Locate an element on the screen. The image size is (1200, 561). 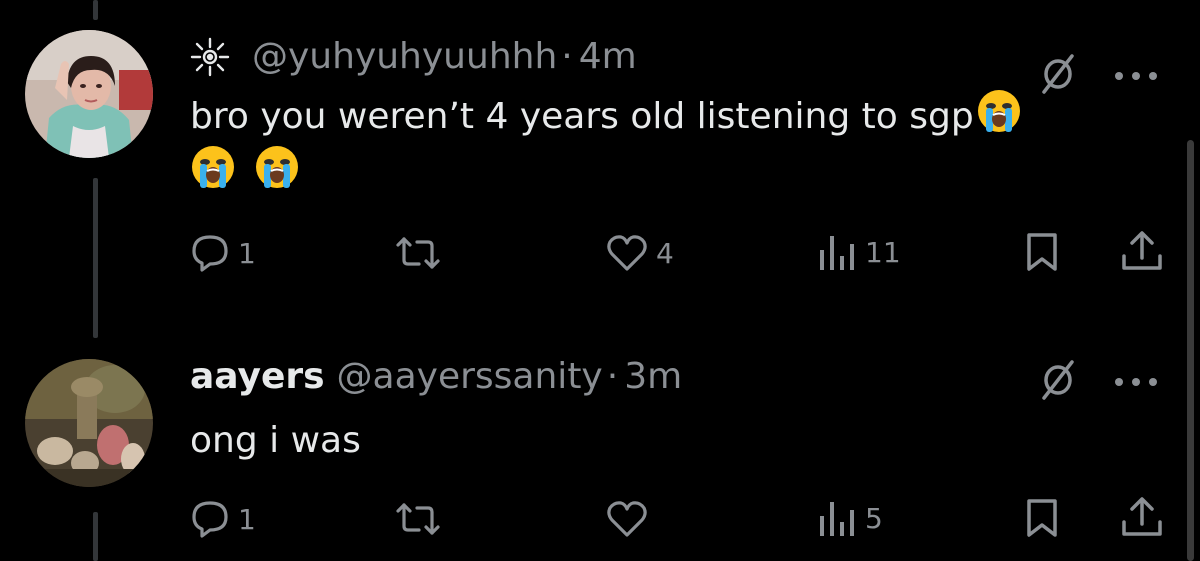
tweet-header: @yuhyuhyuuhhh · 4m is located at coordinates (413, 57).